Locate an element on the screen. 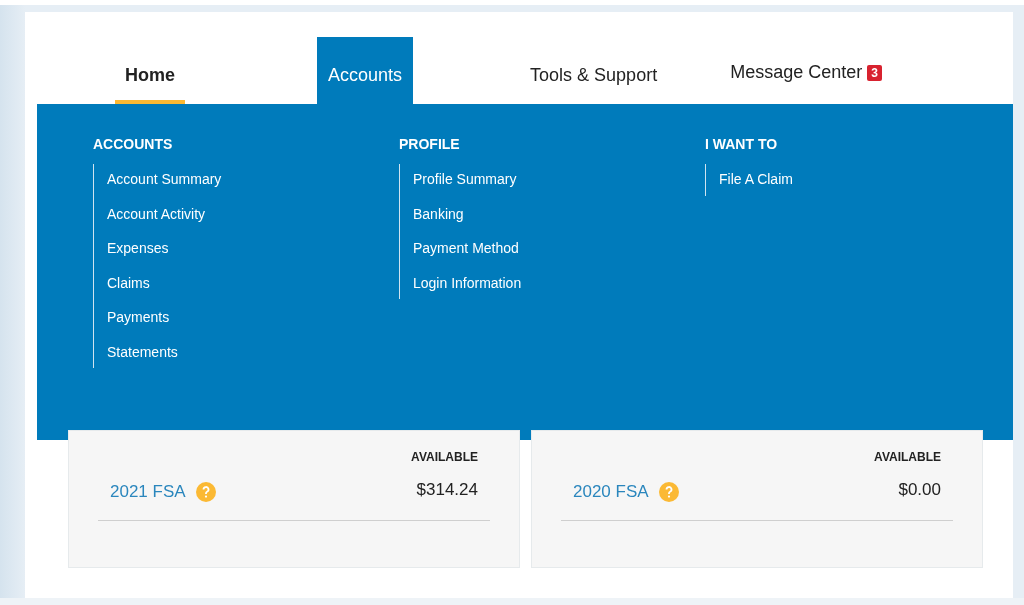  menu-heading: I WANT TO is located at coordinates (742, 144).